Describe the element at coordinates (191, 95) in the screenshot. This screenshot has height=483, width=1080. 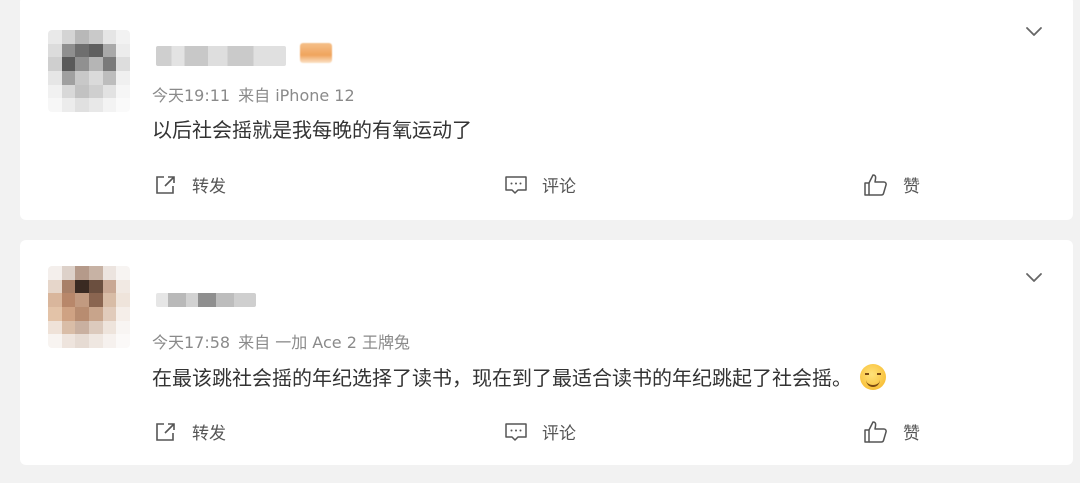
I see `comment-time: 今天19:11` at that location.